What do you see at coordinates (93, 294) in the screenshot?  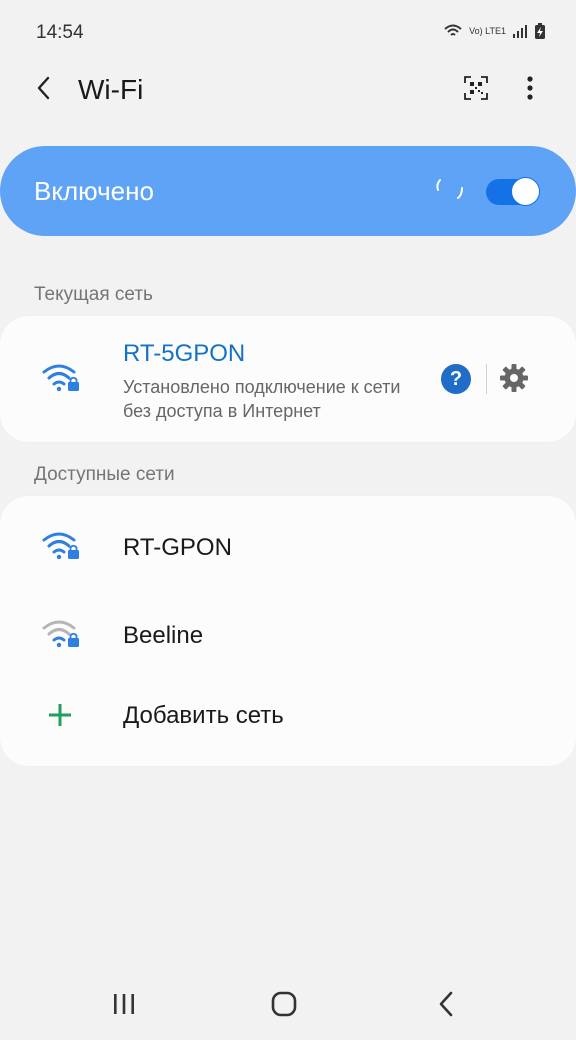 I see `current-network-header: Текущая сеть` at bounding box center [93, 294].